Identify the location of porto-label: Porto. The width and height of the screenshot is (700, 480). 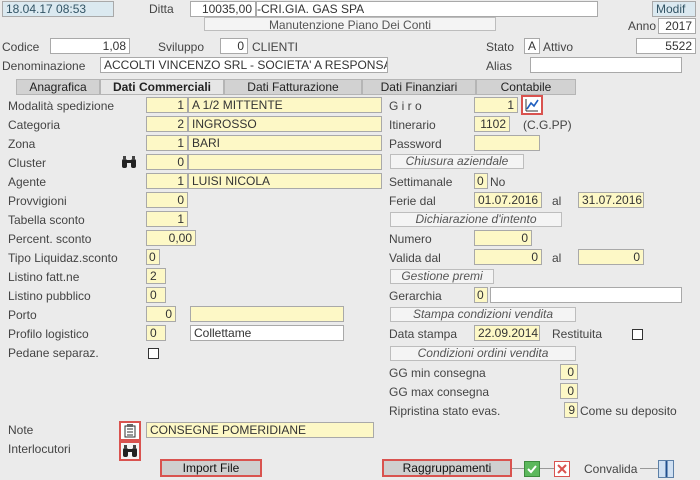
(22, 315).